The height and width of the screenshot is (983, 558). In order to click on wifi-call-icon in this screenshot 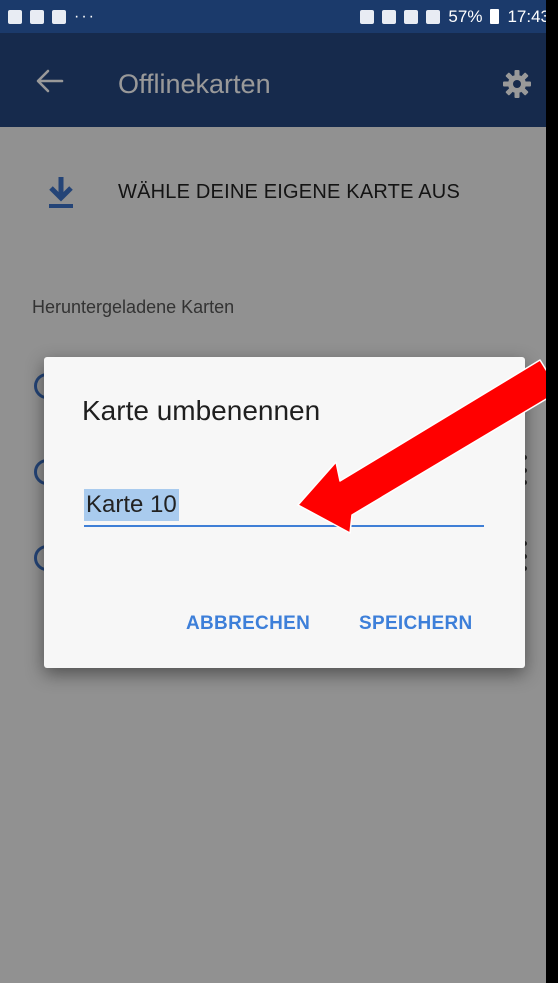, I will do `click(411, 16)`.